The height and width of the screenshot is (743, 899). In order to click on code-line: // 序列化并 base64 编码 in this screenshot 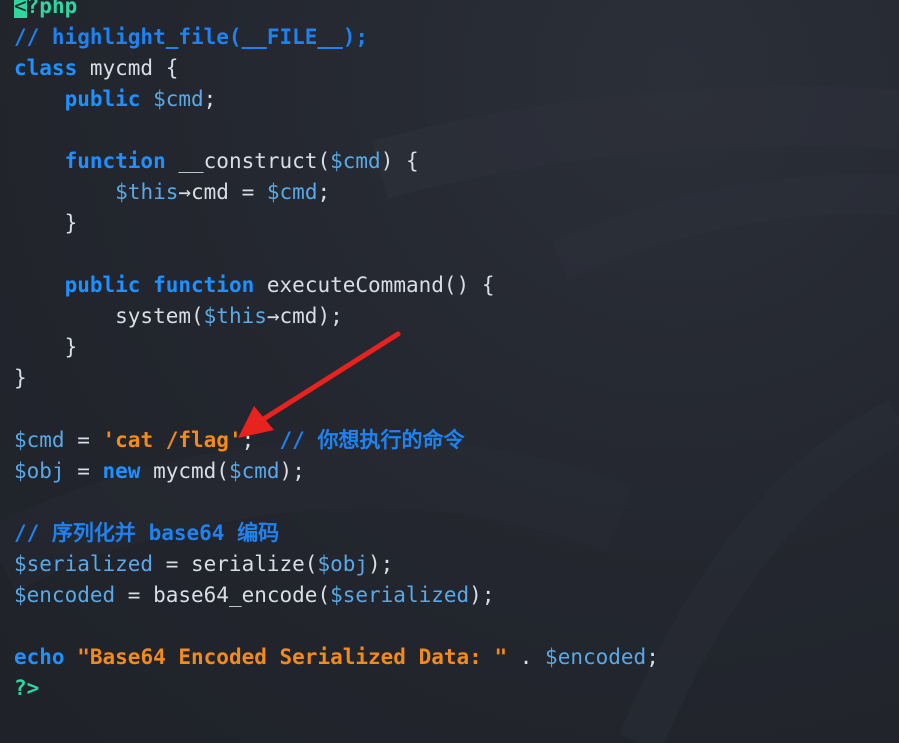, I will do `click(336, 533)`.